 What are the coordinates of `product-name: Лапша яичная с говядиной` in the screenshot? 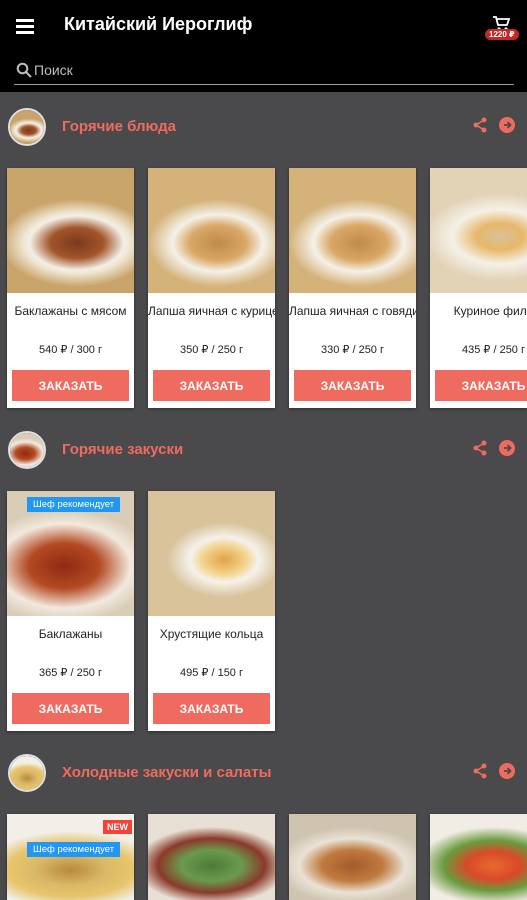 It's located at (352, 311).